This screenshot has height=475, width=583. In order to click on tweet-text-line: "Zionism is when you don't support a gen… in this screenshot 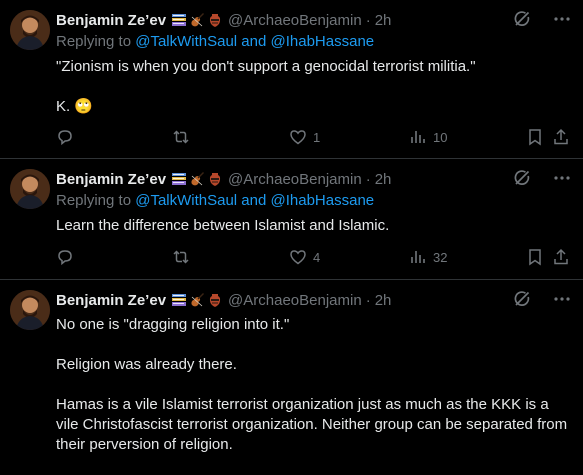, I will do `click(266, 66)`.